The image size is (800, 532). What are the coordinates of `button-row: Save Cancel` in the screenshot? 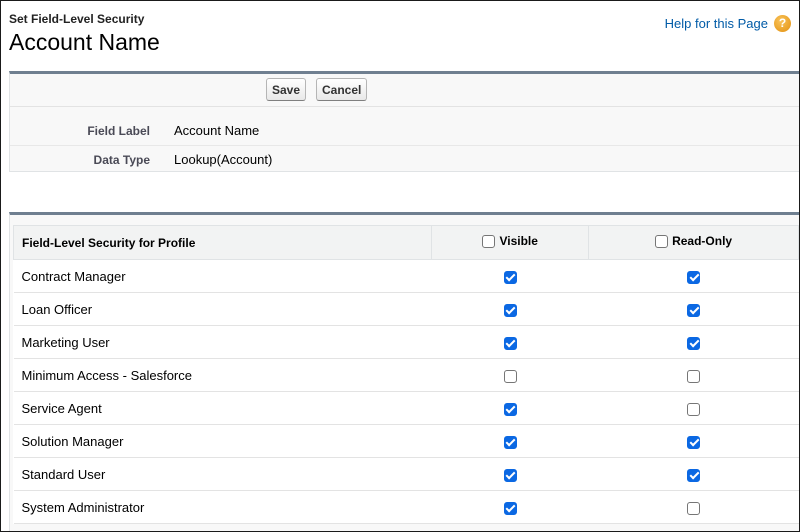 It's located at (404, 90).